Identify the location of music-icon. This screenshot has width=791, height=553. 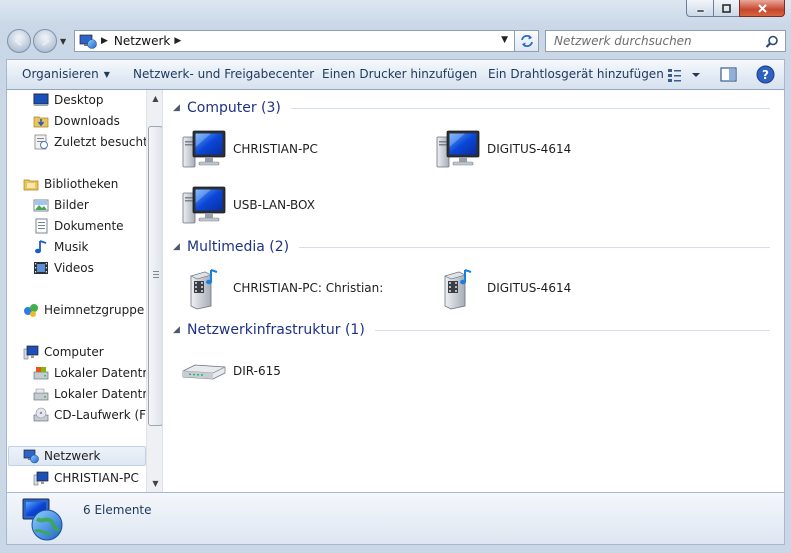
(41, 247).